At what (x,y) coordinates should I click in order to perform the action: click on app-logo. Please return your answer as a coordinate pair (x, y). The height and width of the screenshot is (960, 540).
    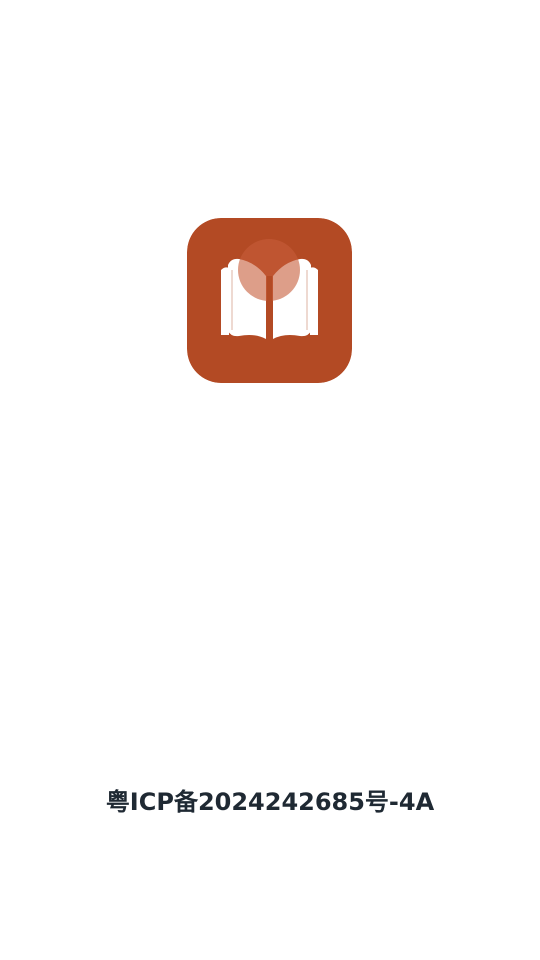
    Looking at the image, I should click on (269, 300).